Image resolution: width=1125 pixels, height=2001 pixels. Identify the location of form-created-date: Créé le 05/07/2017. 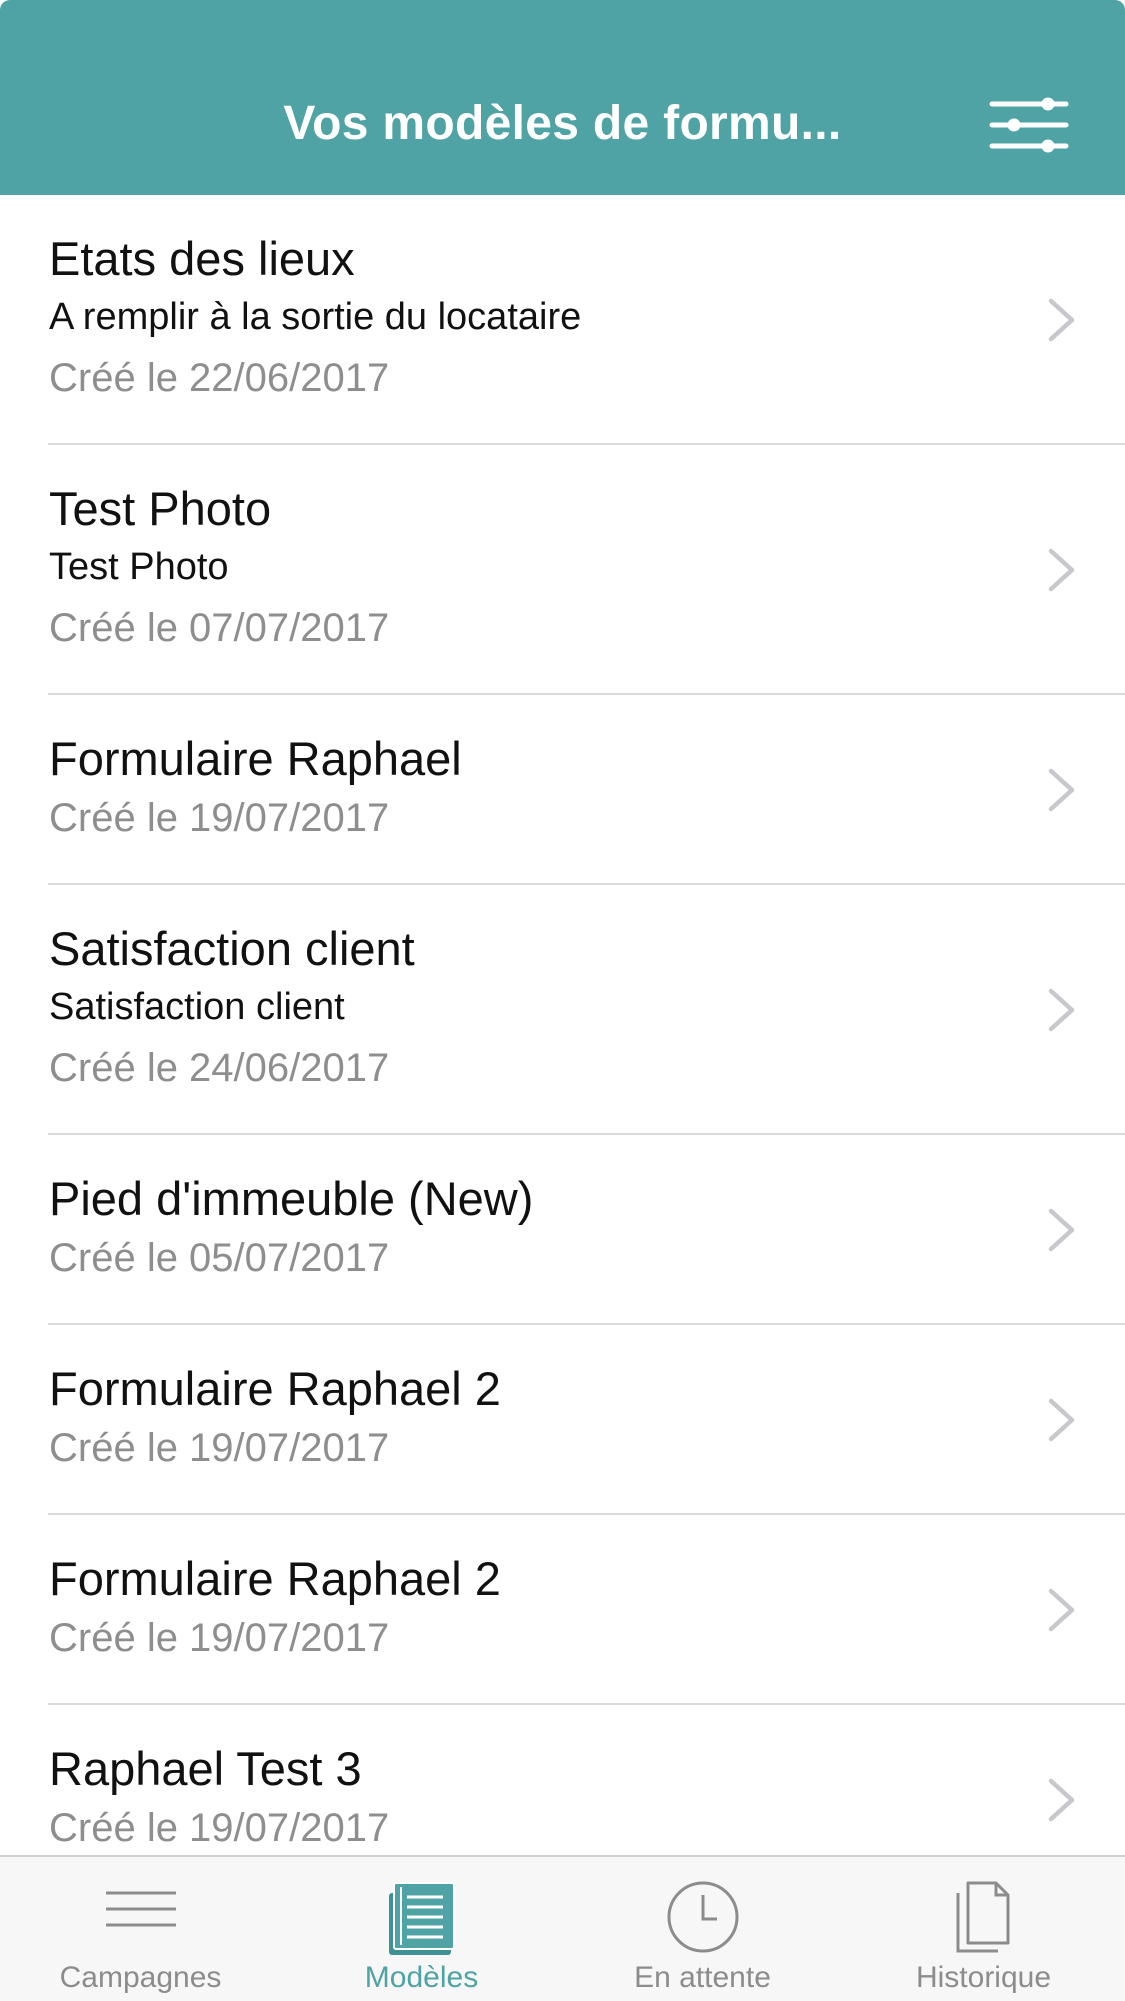
(219, 1258).